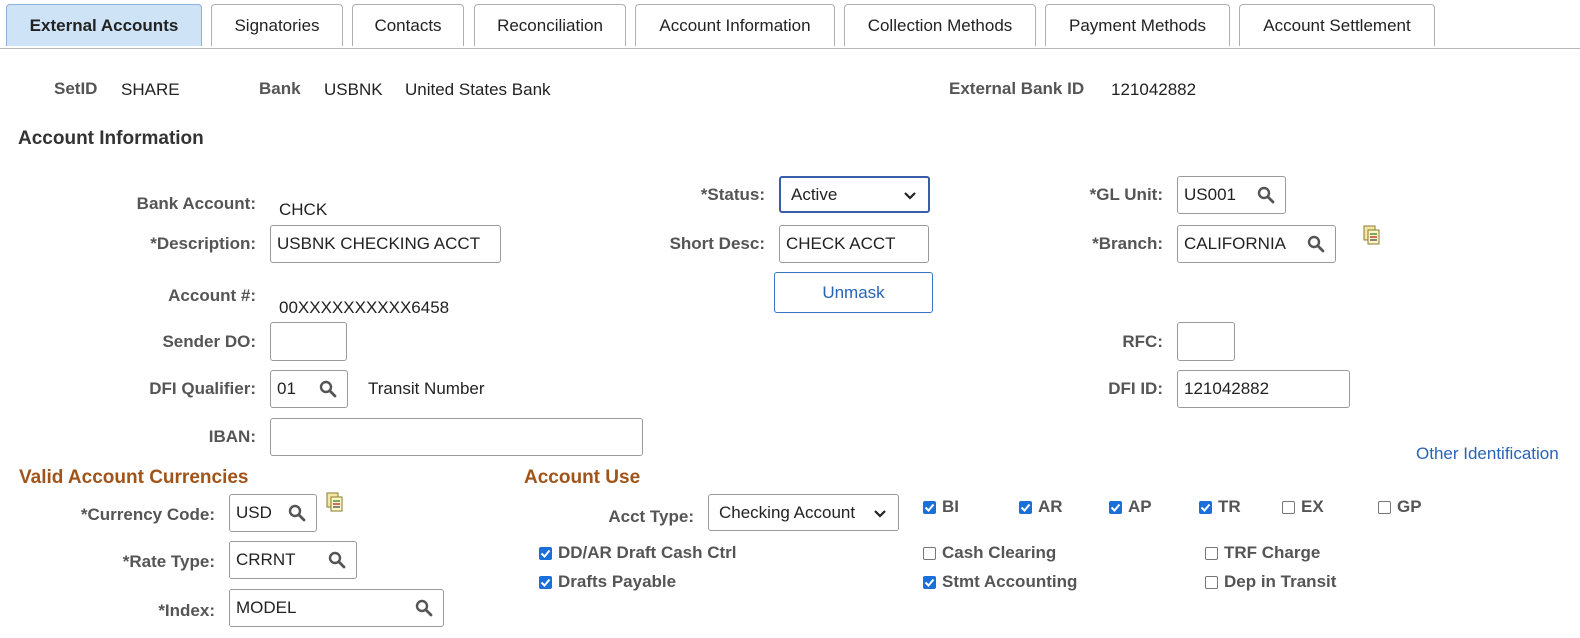 The width and height of the screenshot is (1580, 638). Describe the element at coordinates (150, 89) in the screenshot. I see `setid-value: SHARE` at that location.